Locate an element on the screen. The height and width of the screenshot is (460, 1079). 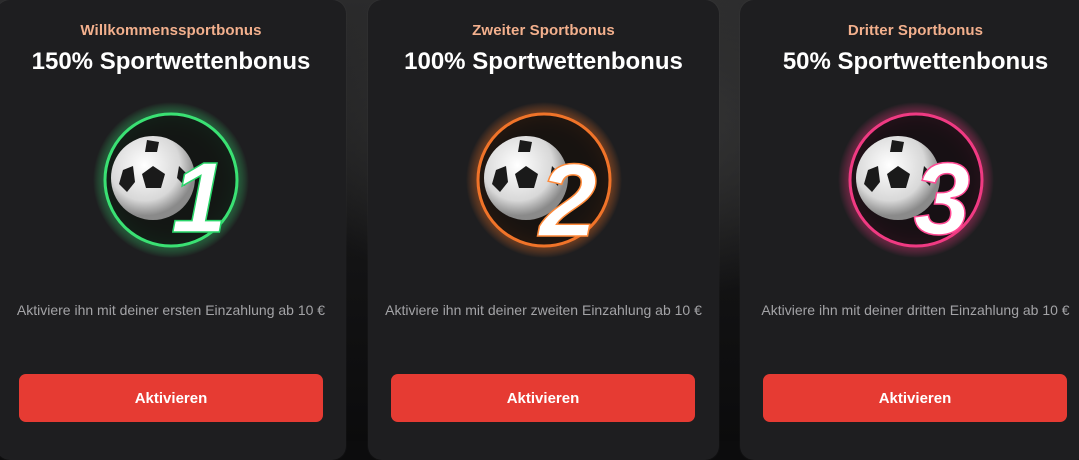
soccer-ball-number-1-icon: 1 is located at coordinates (171, 180).